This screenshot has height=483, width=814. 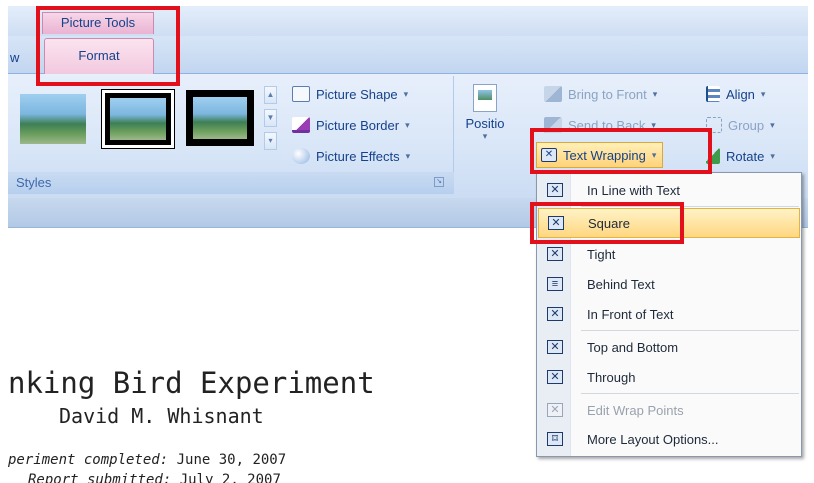 What do you see at coordinates (485, 120) in the screenshot?
I see `position-button: Positio ▾` at bounding box center [485, 120].